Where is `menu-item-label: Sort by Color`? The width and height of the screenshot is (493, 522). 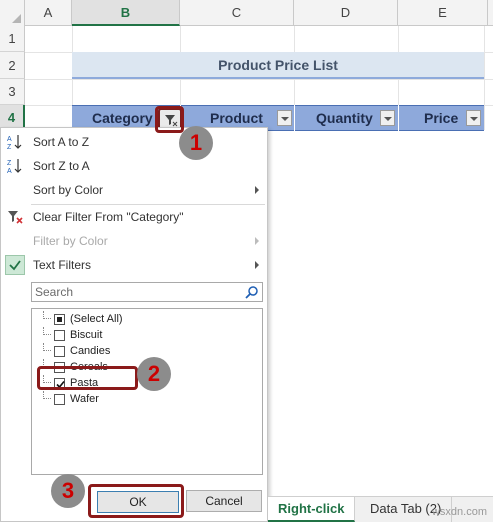 menu-item-label: Sort by Color is located at coordinates (68, 190).